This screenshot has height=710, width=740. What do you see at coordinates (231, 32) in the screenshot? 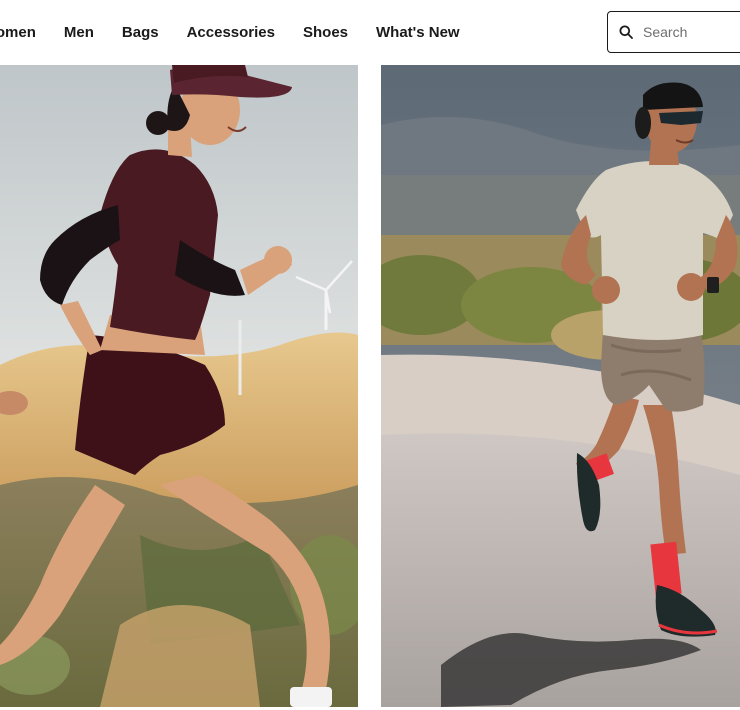
I see `nav-item-accessories: Accessories` at bounding box center [231, 32].